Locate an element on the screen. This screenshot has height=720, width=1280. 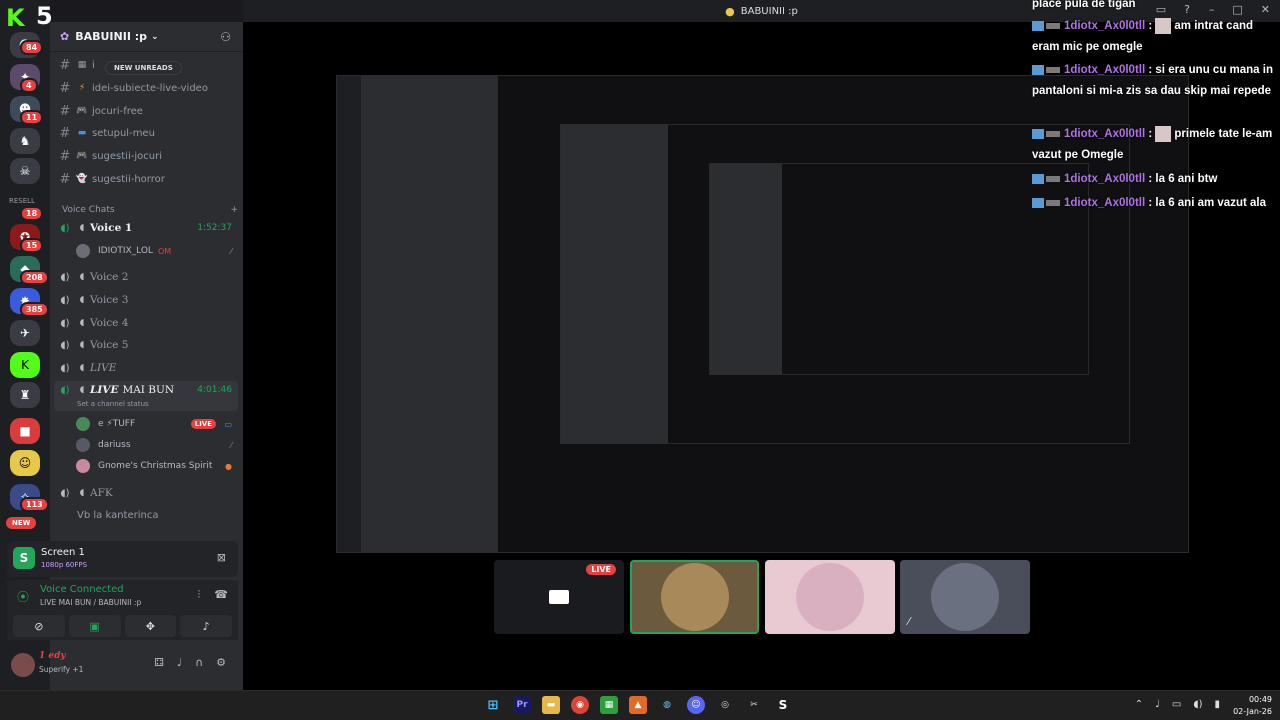
camera-off-button: ⊘ is located at coordinates (39, 626).